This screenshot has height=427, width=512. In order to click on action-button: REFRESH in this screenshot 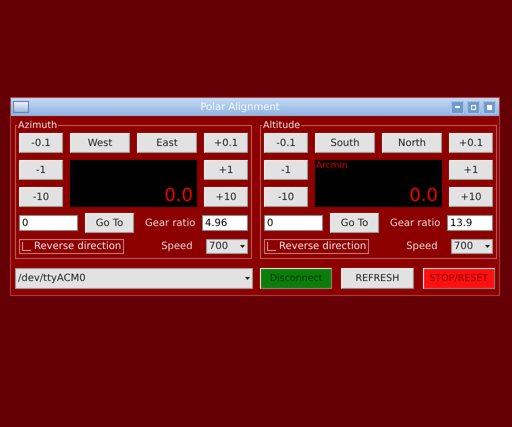, I will do `click(377, 278)`.